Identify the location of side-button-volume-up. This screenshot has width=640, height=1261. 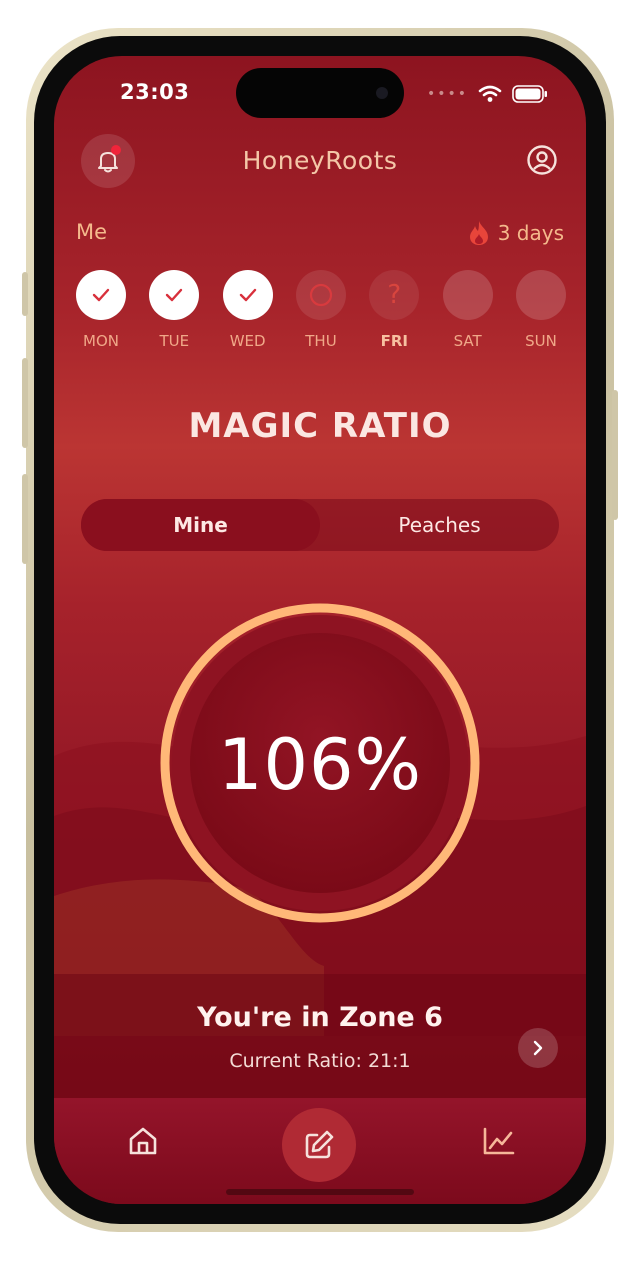
(25, 403).